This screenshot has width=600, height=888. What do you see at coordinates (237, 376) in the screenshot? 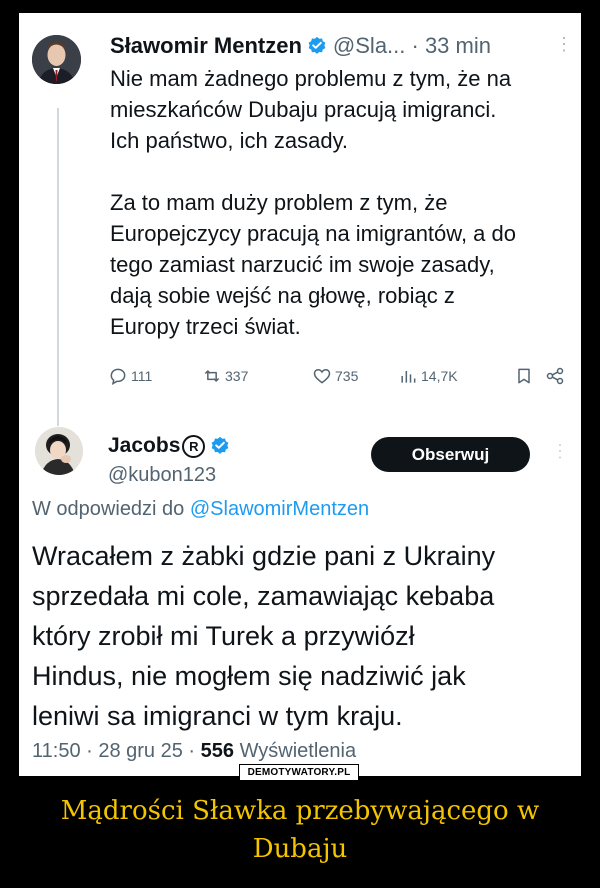
I see `repost-count: 337` at bounding box center [237, 376].